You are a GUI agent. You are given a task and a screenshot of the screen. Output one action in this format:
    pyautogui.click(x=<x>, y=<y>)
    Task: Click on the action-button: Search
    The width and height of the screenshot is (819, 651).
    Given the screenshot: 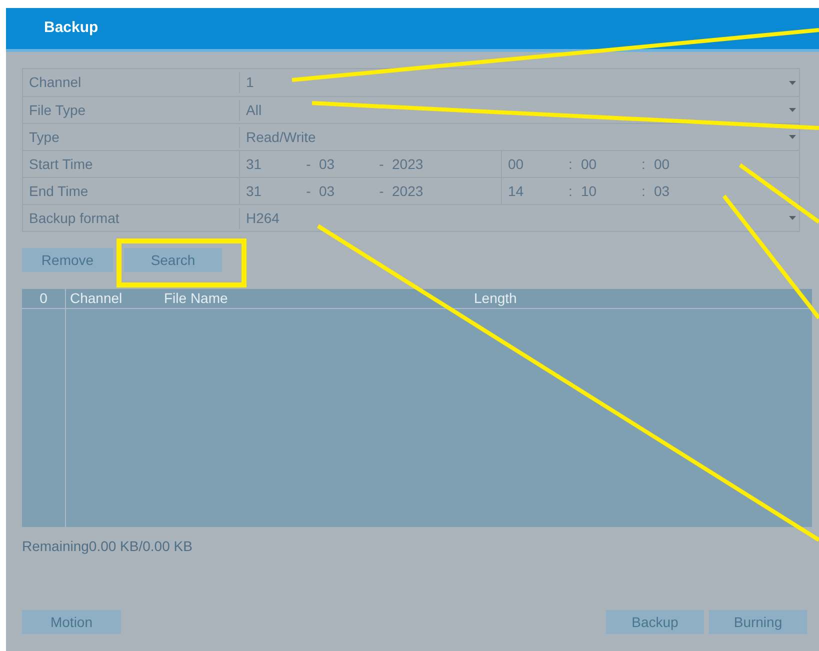 What is the action you would take?
    pyautogui.click(x=173, y=260)
    